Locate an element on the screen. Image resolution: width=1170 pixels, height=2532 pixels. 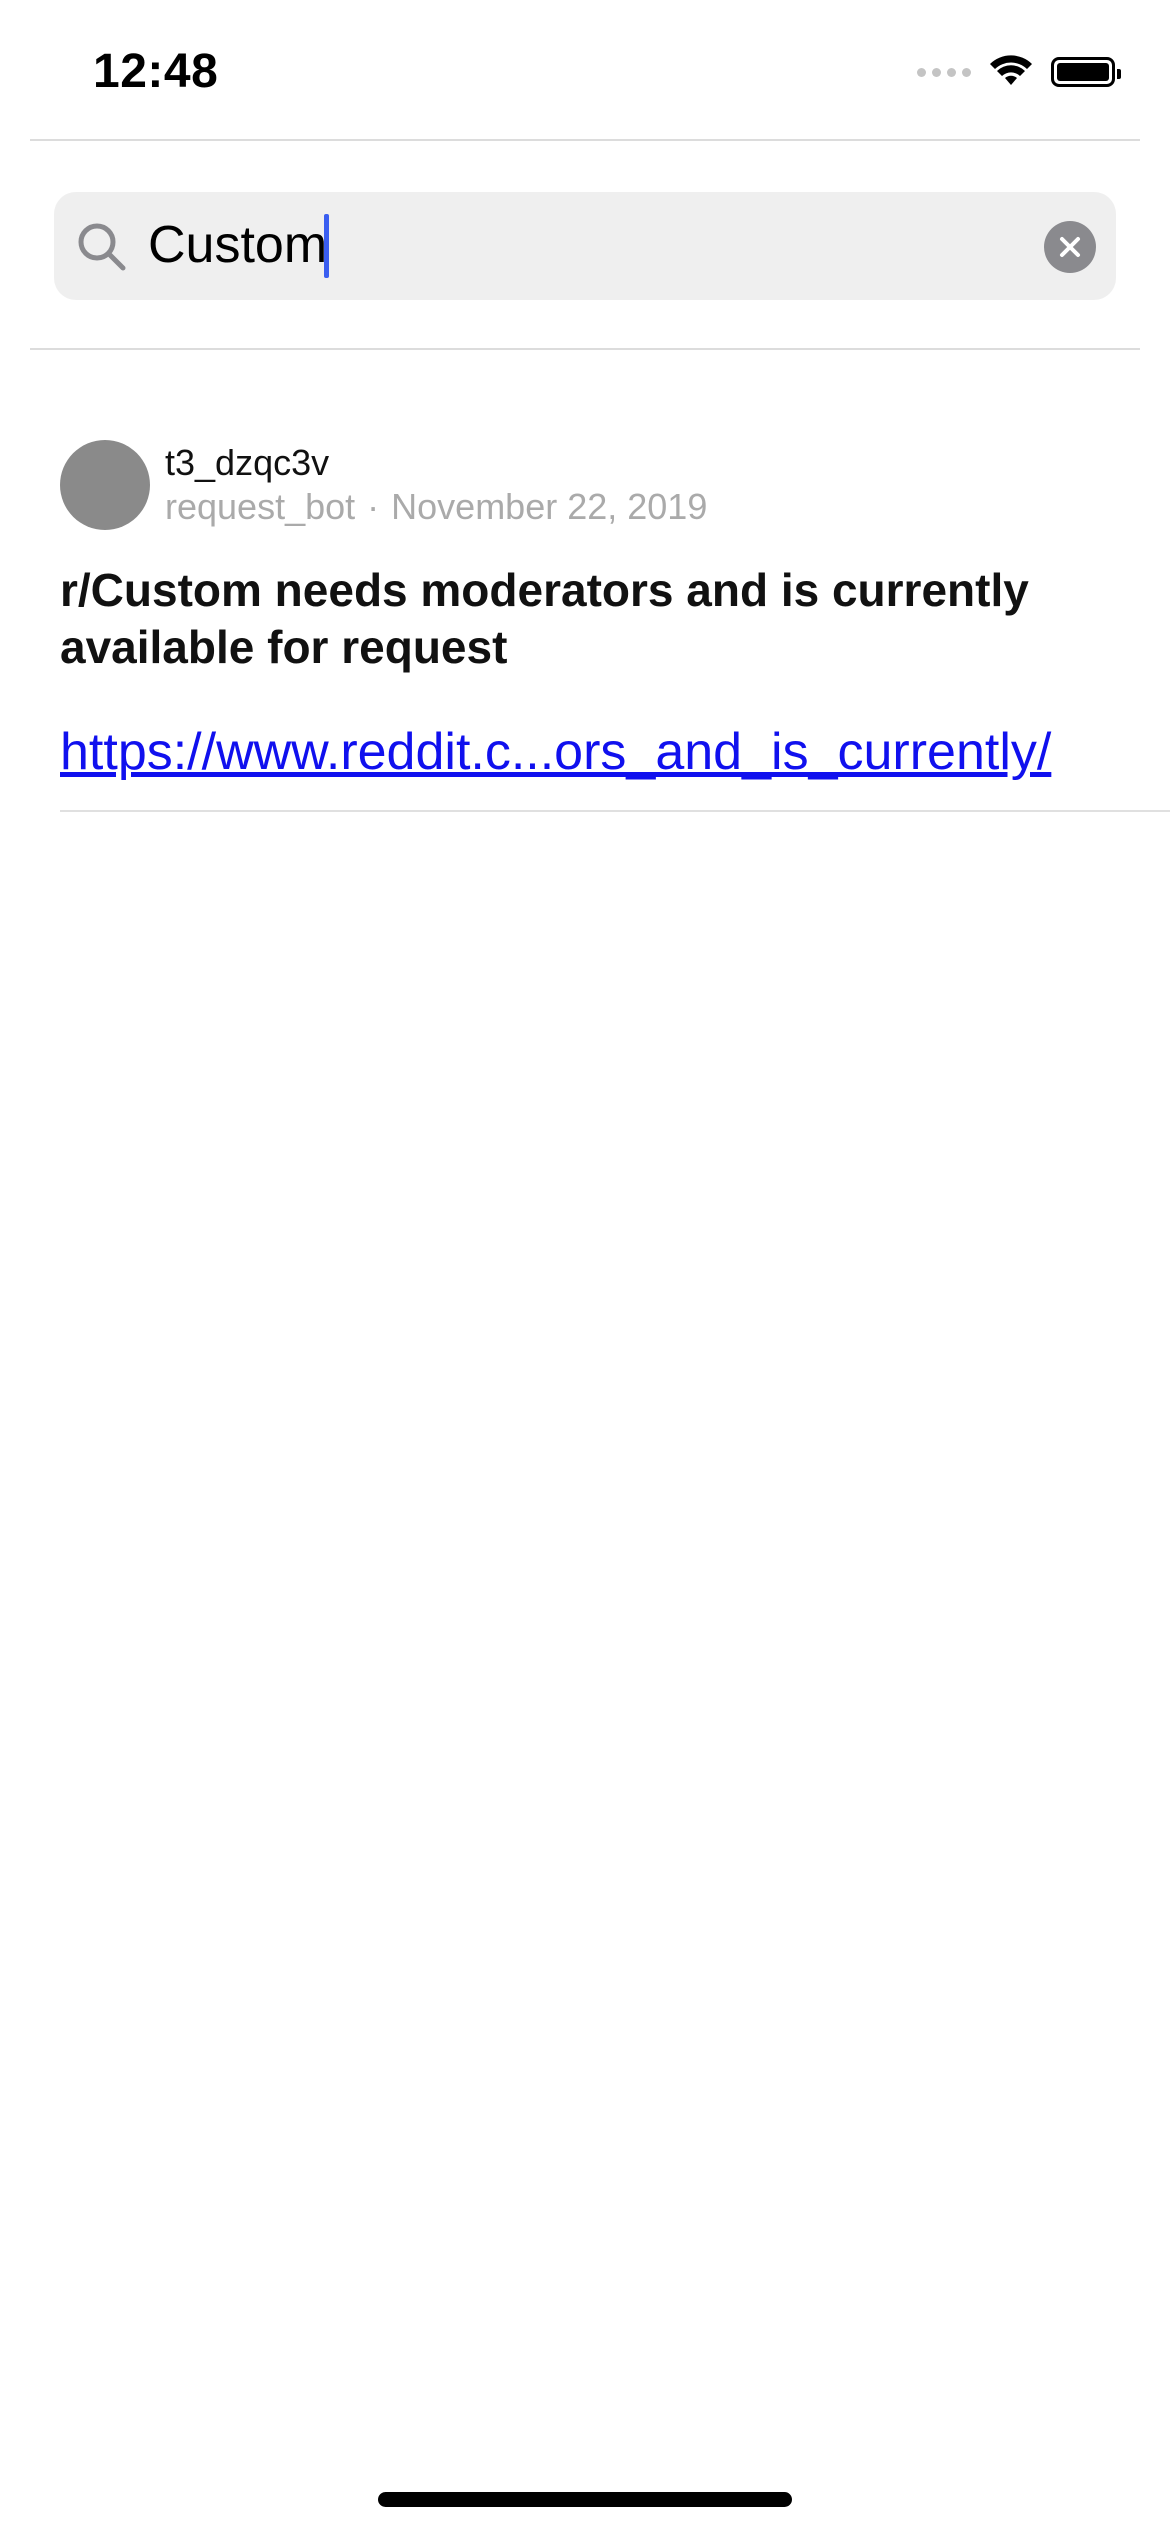
clear-icon is located at coordinates (1070, 247).